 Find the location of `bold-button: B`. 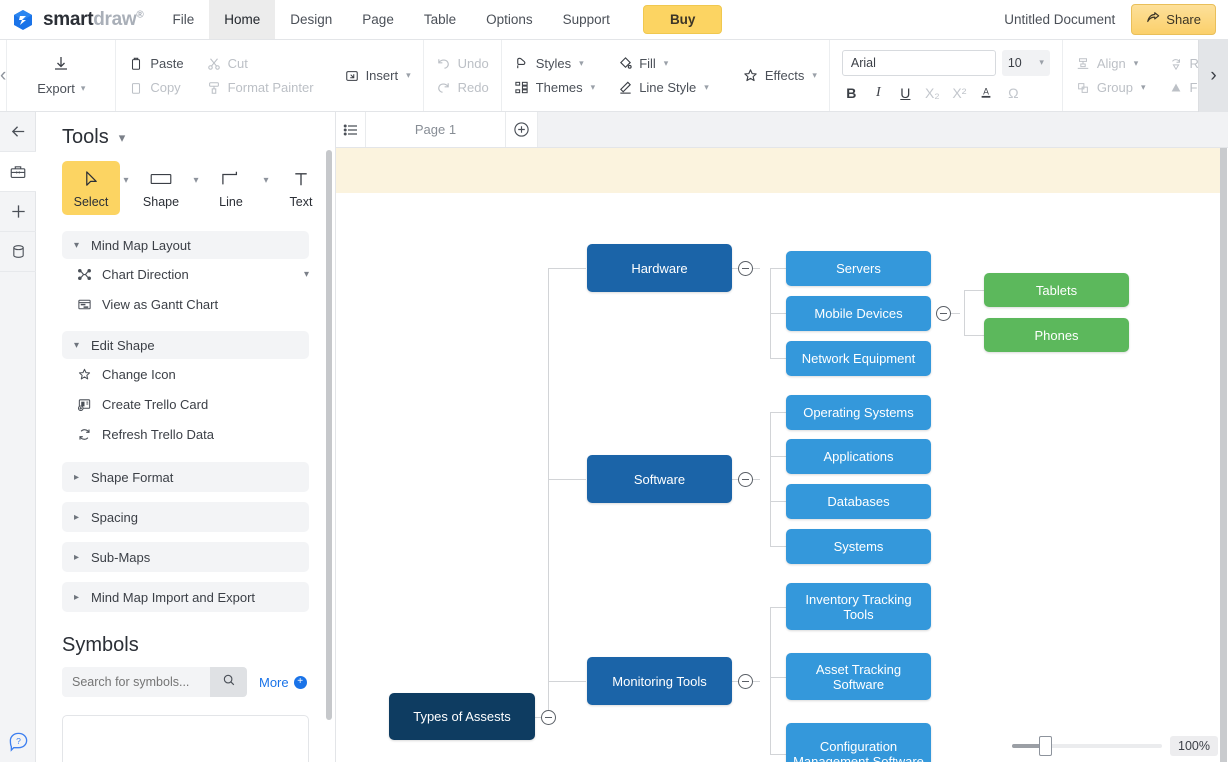

bold-button: B is located at coordinates (851, 93).